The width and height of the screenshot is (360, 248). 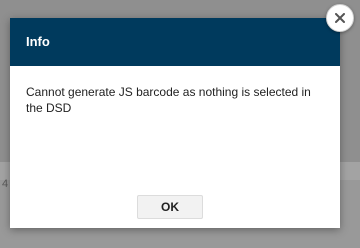 I want to click on ok-button: OK, so click(x=170, y=207).